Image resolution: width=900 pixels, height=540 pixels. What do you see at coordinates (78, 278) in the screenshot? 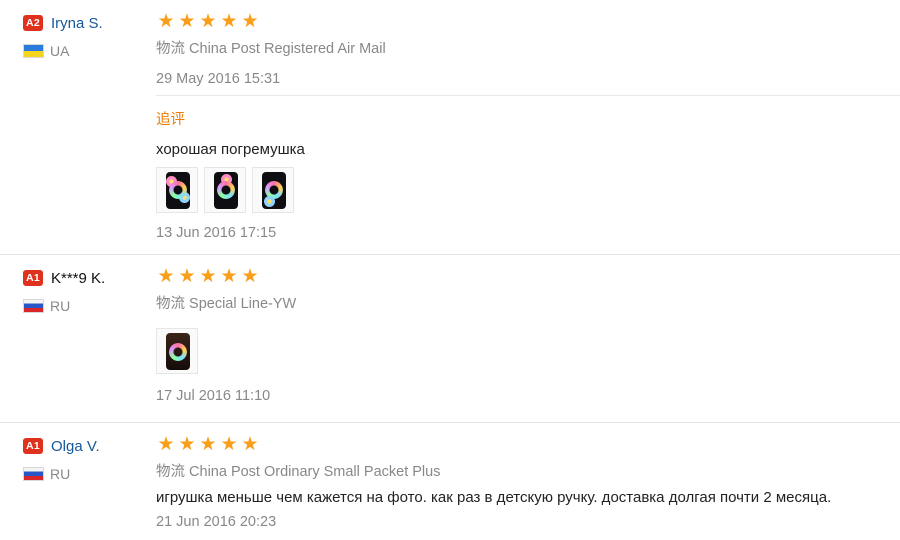
I see `reviewer-name: K***9 K.` at bounding box center [78, 278].